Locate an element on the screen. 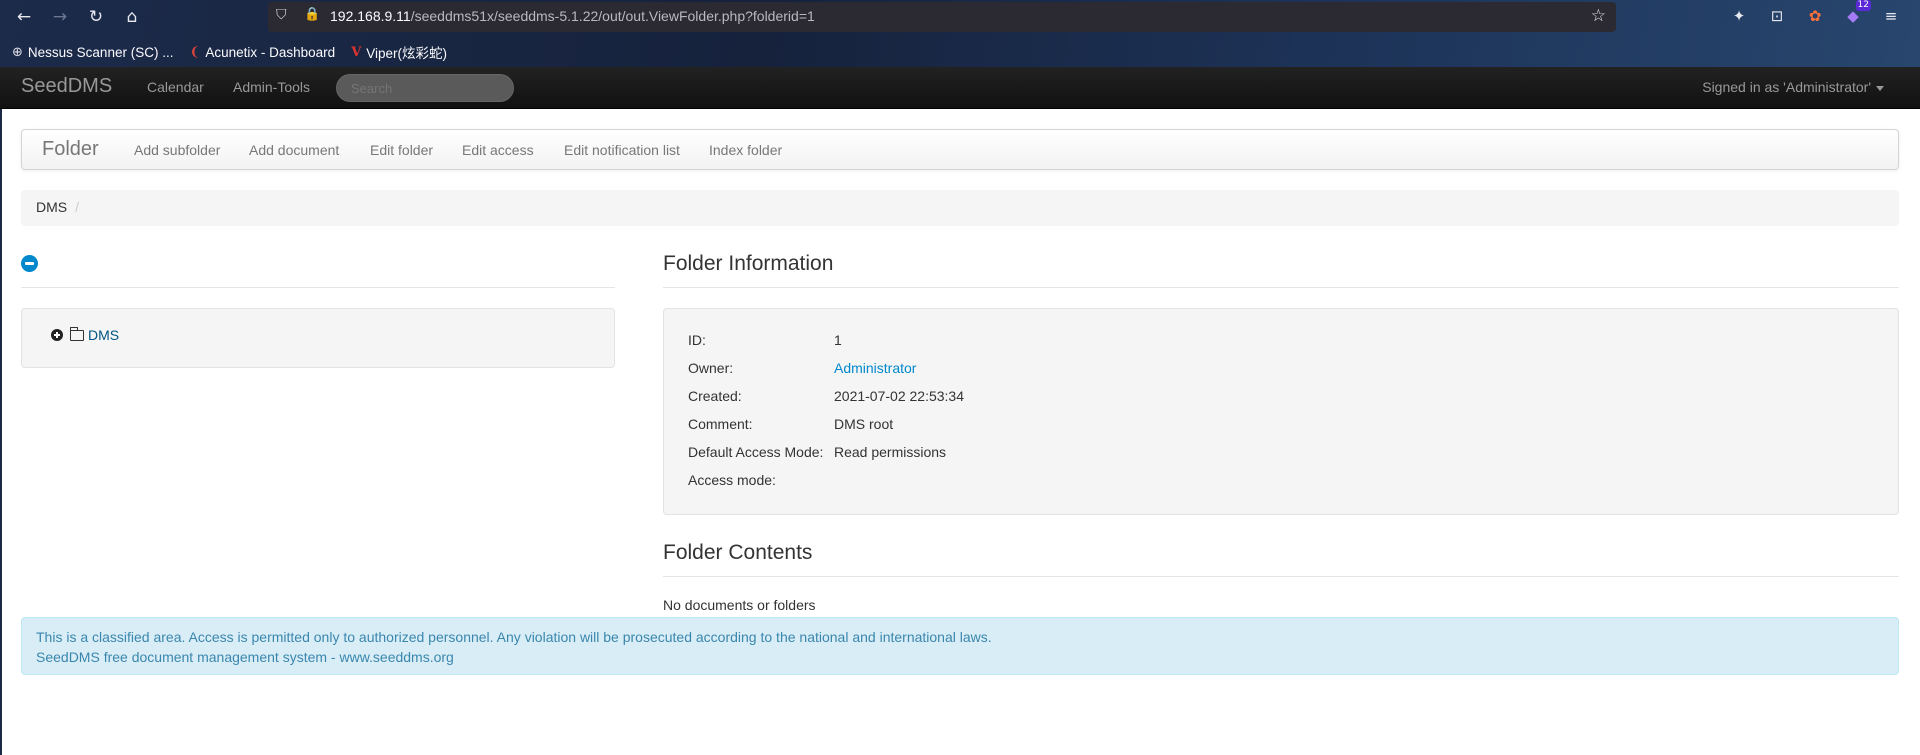 The image size is (1920, 755). signed-in-label: Signed in as 'Administrator' is located at coordinates (1786, 87).